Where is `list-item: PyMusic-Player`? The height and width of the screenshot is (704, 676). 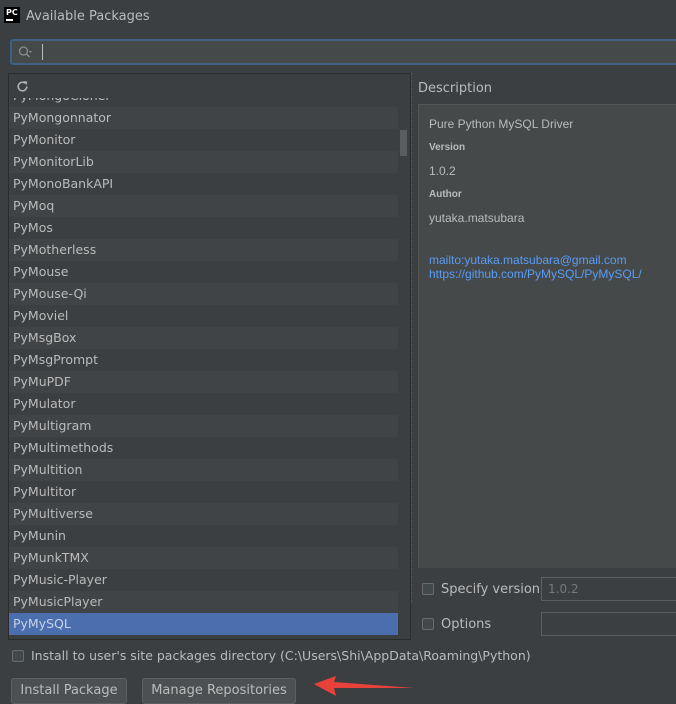 list-item: PyMusic-Player is located at coordinates (203, 580).